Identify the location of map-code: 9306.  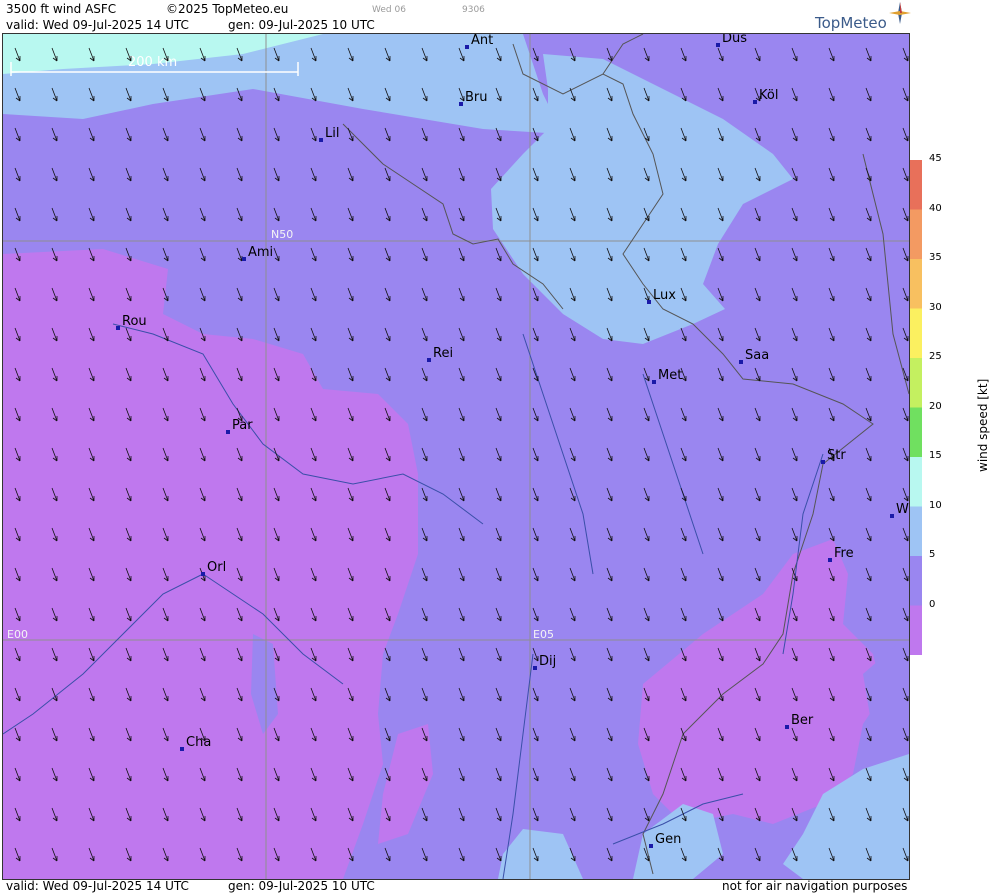
(473, 10).